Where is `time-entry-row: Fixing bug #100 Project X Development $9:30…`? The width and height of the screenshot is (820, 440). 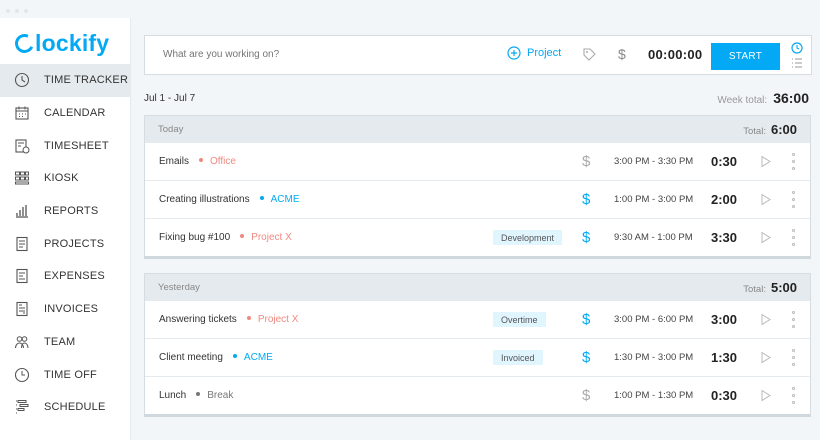
time-entry-row: Fixing bug #100 Project X Development $9:30… is located at coordinates (477, 237).